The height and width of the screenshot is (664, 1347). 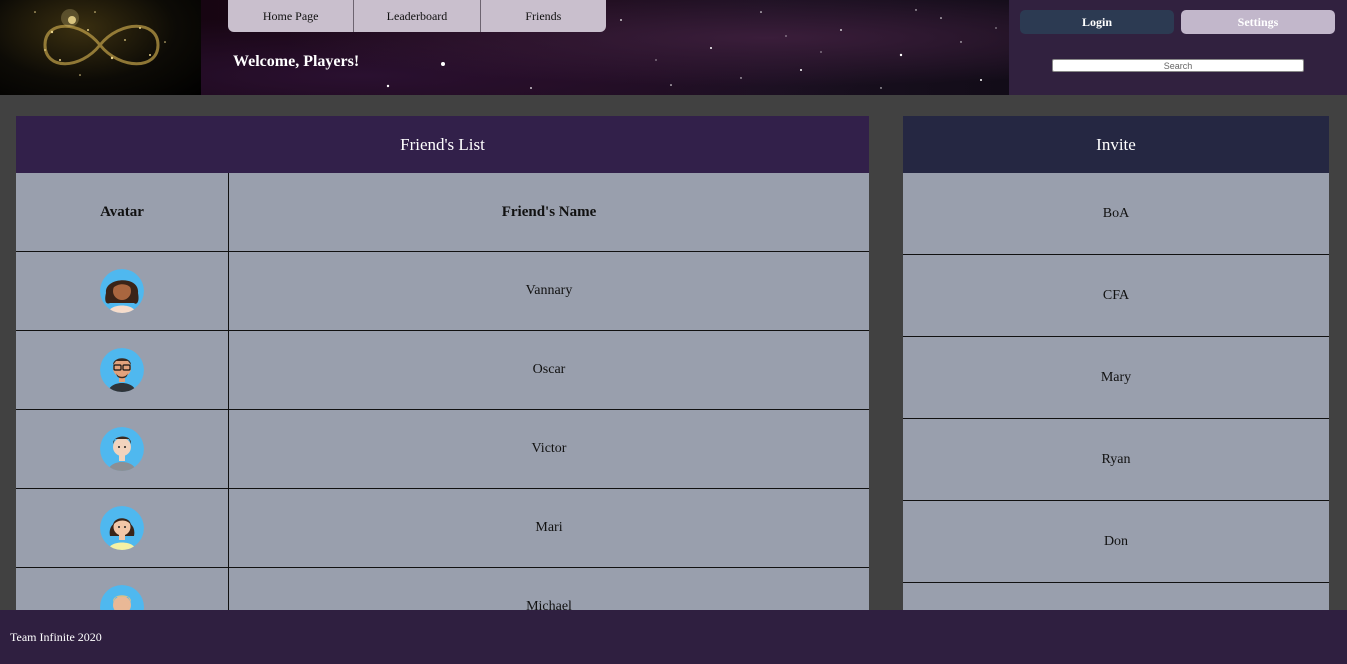 What do you see at coordinates (1116, 296) in the screenshot?
I see `invite-item: CFA` at bounding box center [1116, 296].